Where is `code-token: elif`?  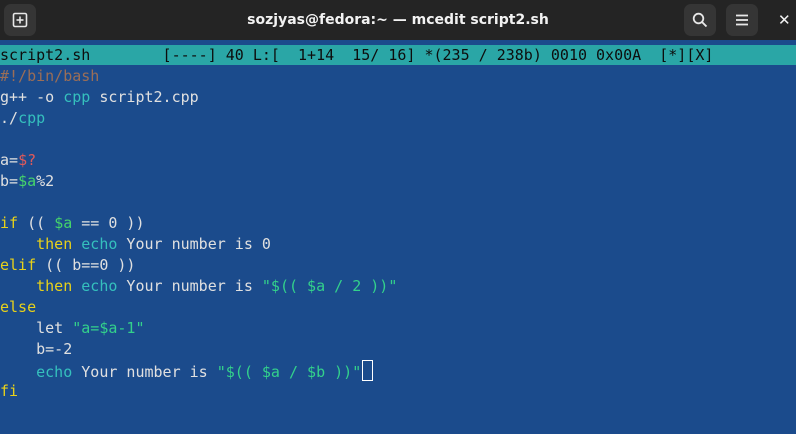 code-token: elif is located at coordinates (18, 265).